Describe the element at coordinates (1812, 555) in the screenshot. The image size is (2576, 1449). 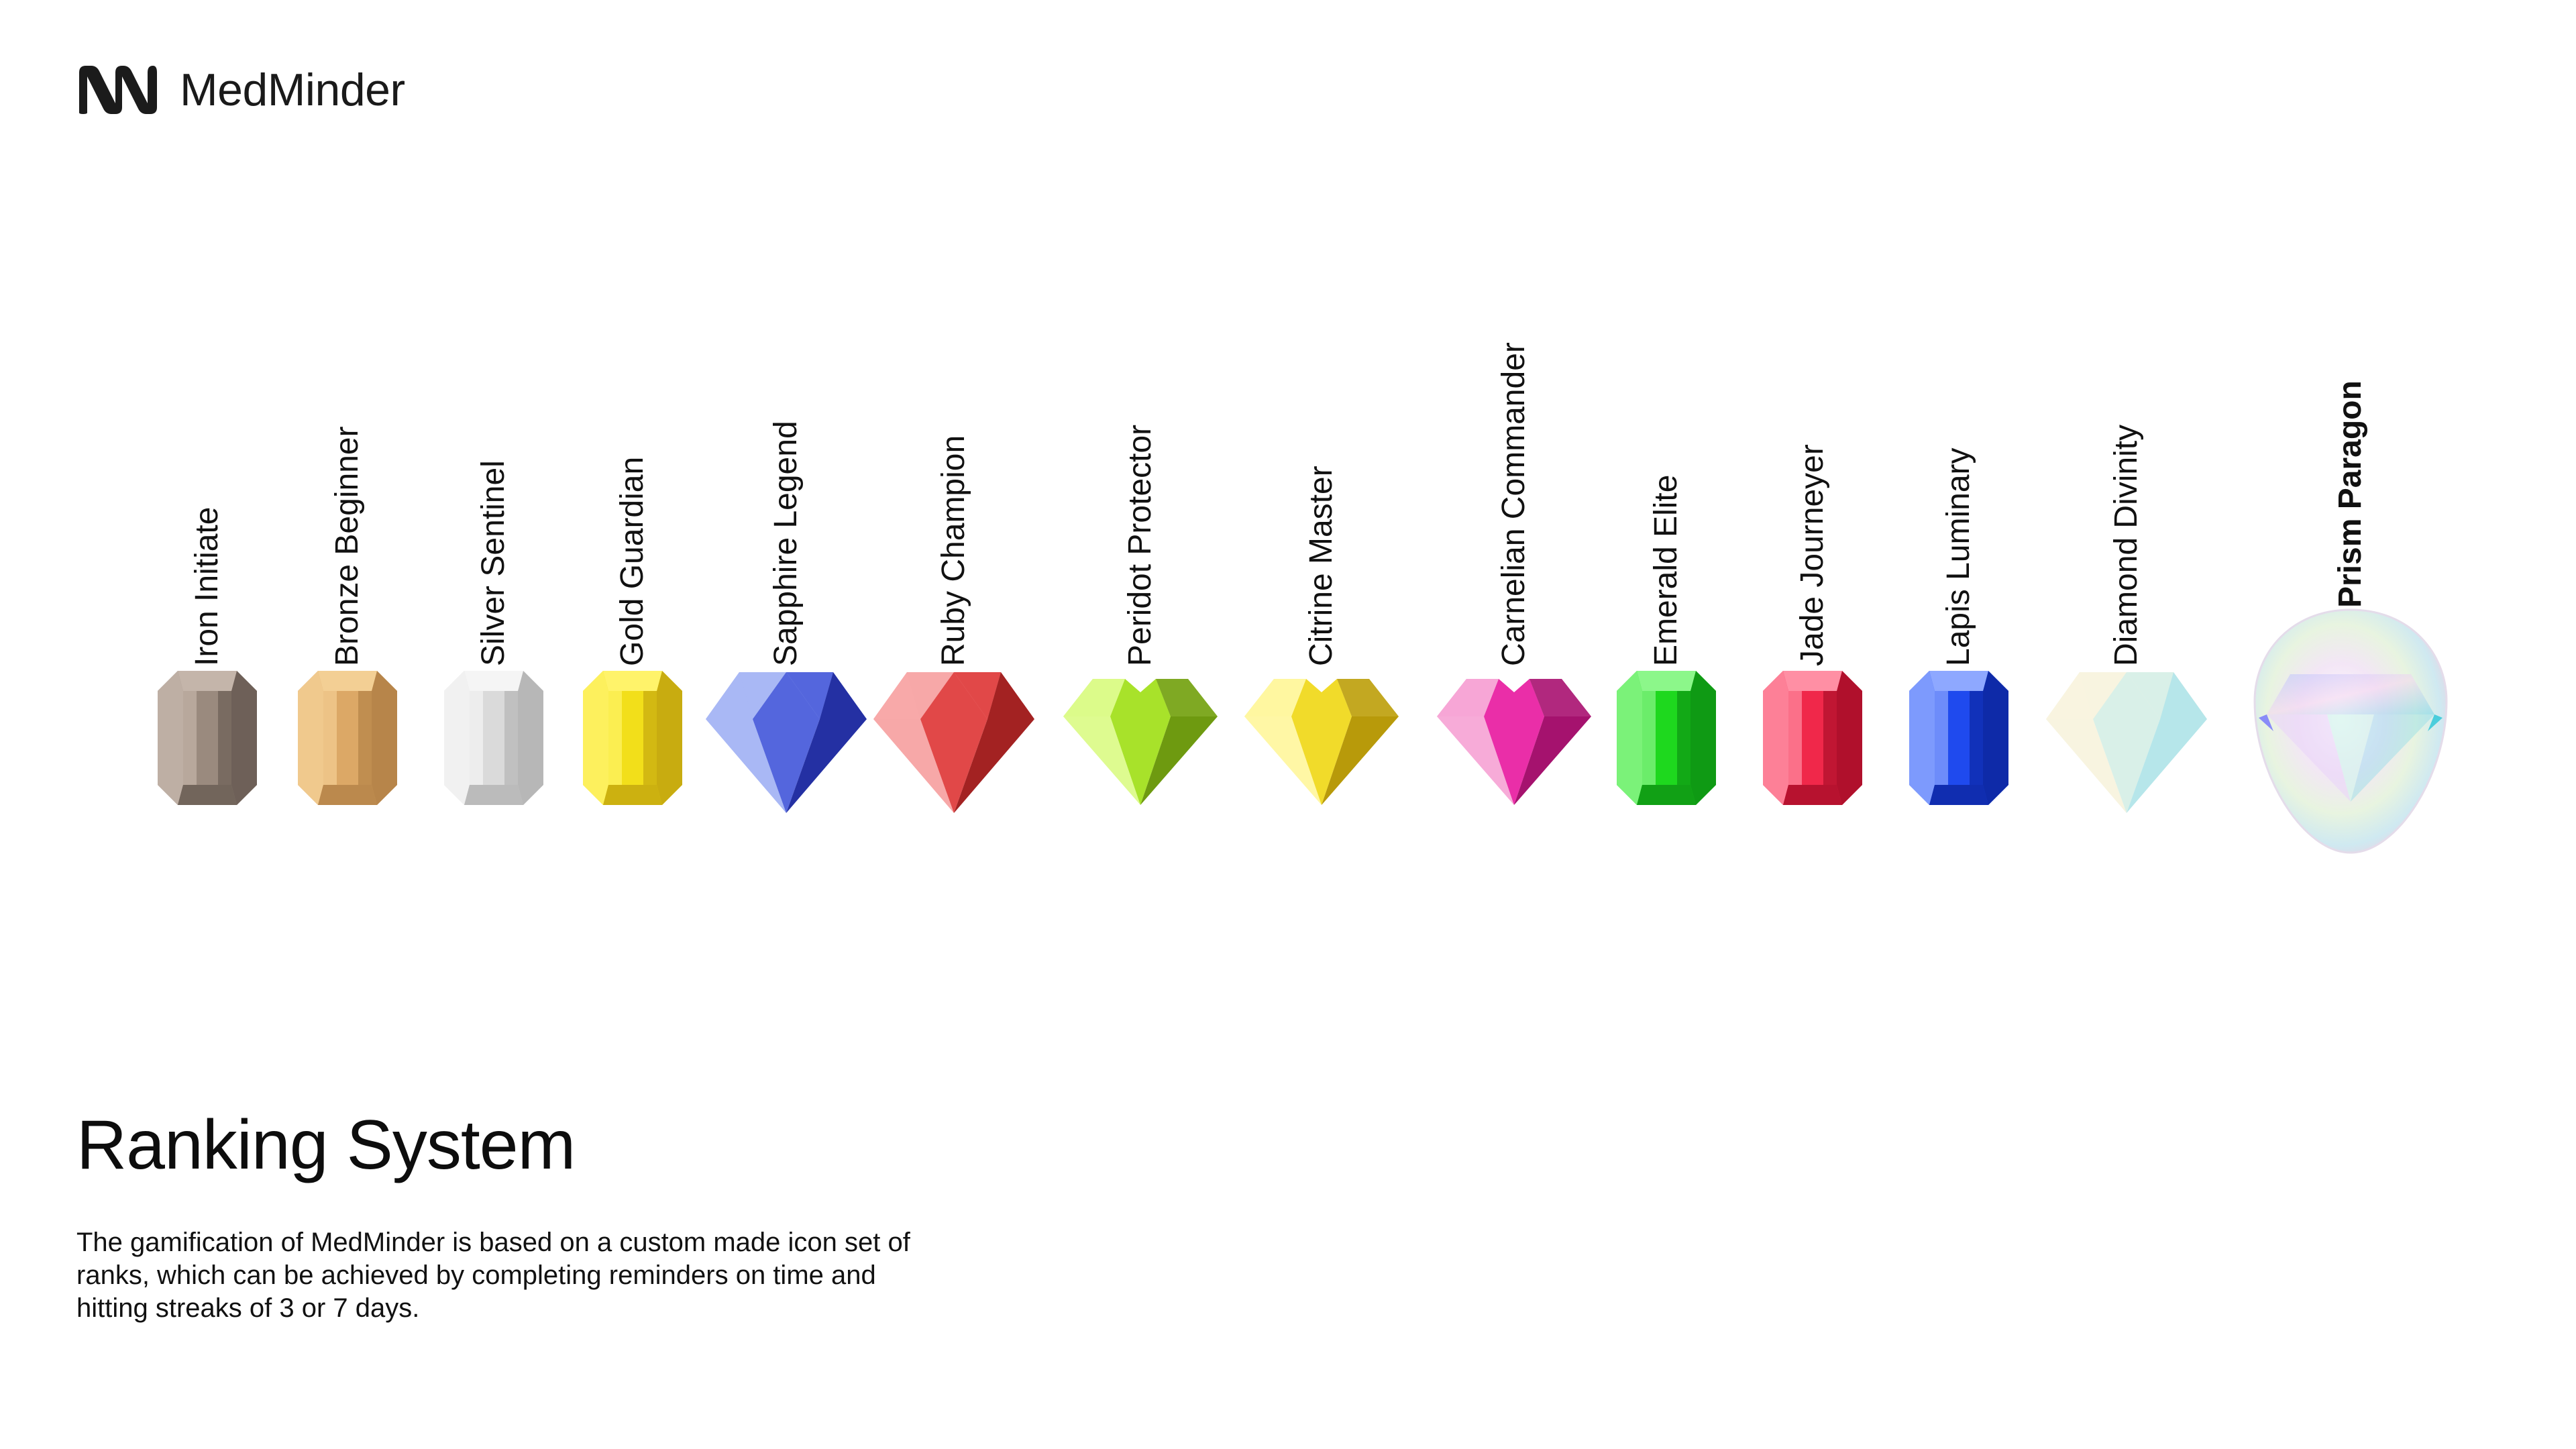
I see `rank-label: Jade Journeyer` at that location.